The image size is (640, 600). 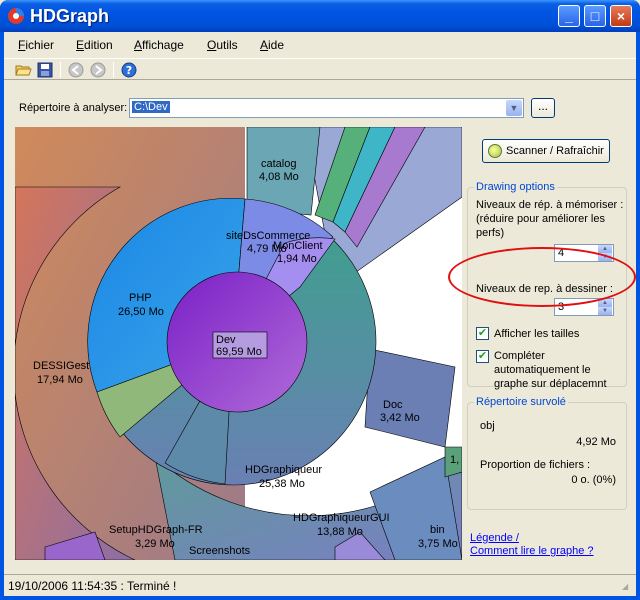 I want to click on draw-levels-spinner: 3 ▲ ▼, so click(x=584, y=307).